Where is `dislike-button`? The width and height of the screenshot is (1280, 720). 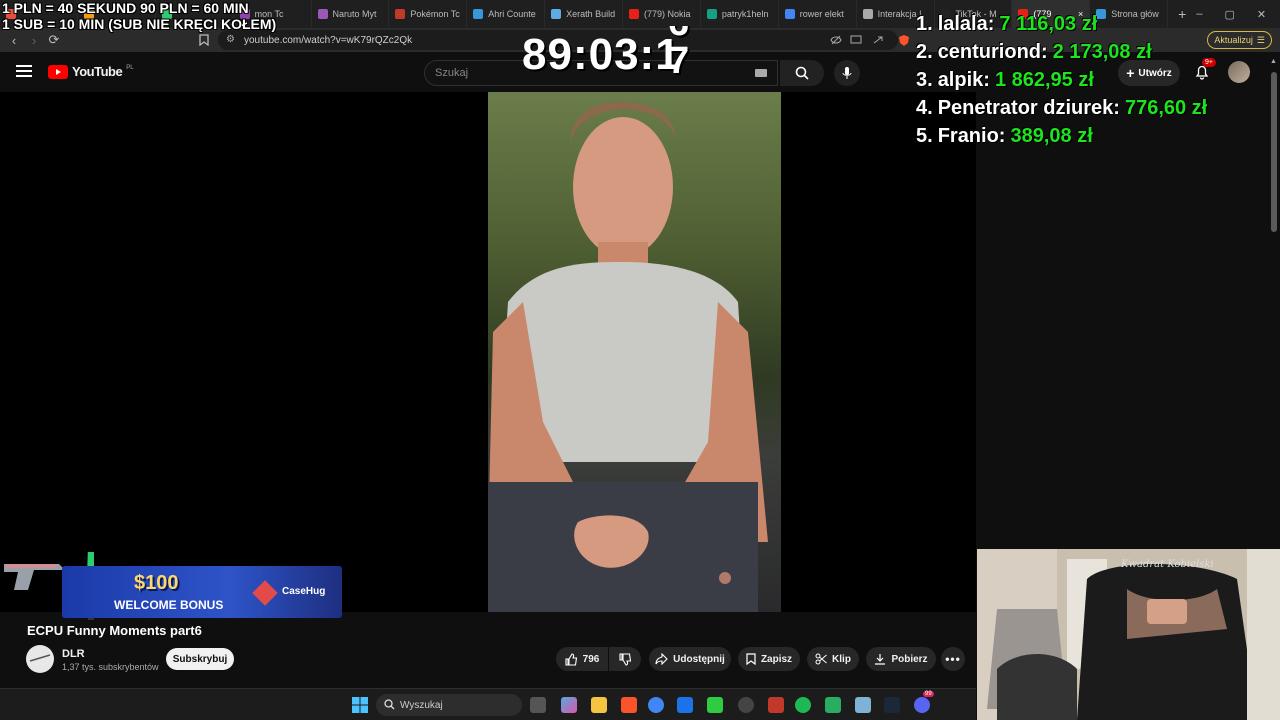
dislike-button is located at coordinates (625, 659).